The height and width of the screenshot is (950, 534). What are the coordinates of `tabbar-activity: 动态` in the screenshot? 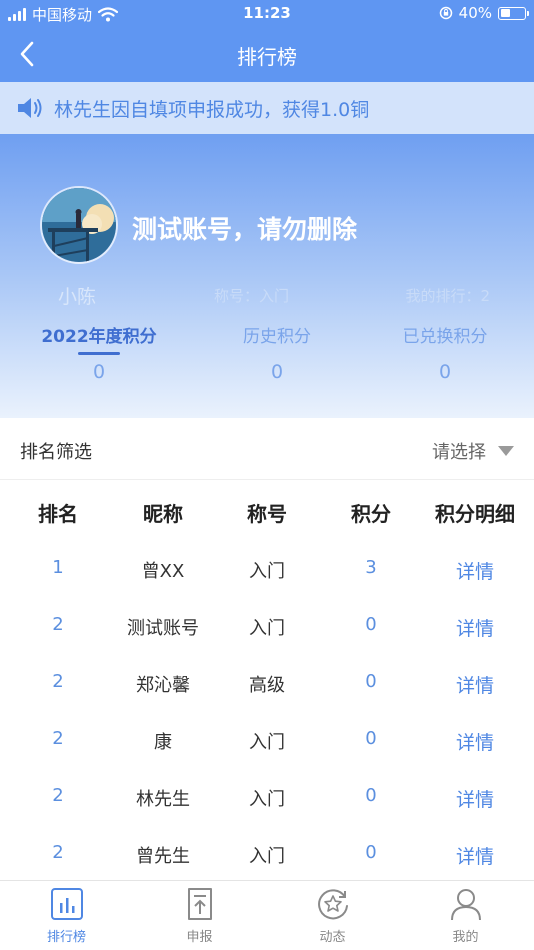 It's located at (332, 916).